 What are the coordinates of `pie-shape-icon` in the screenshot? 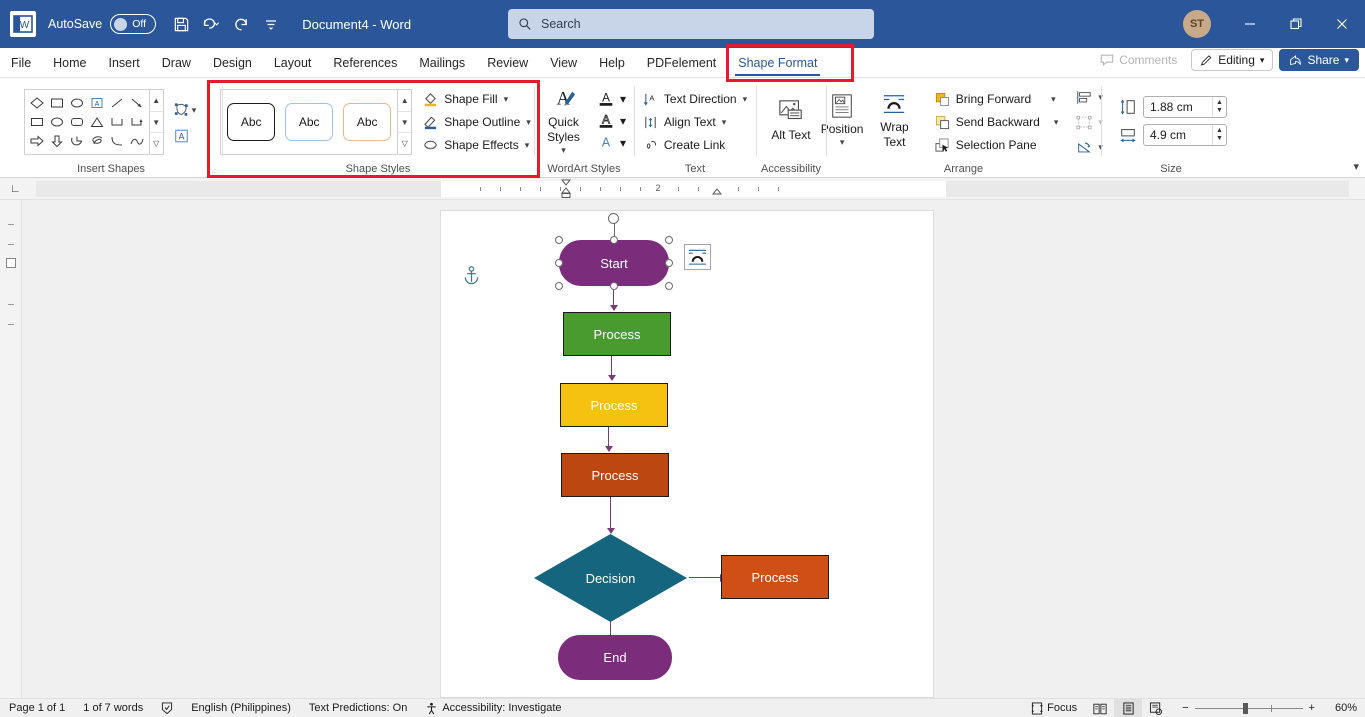 It's located at (77, 141).